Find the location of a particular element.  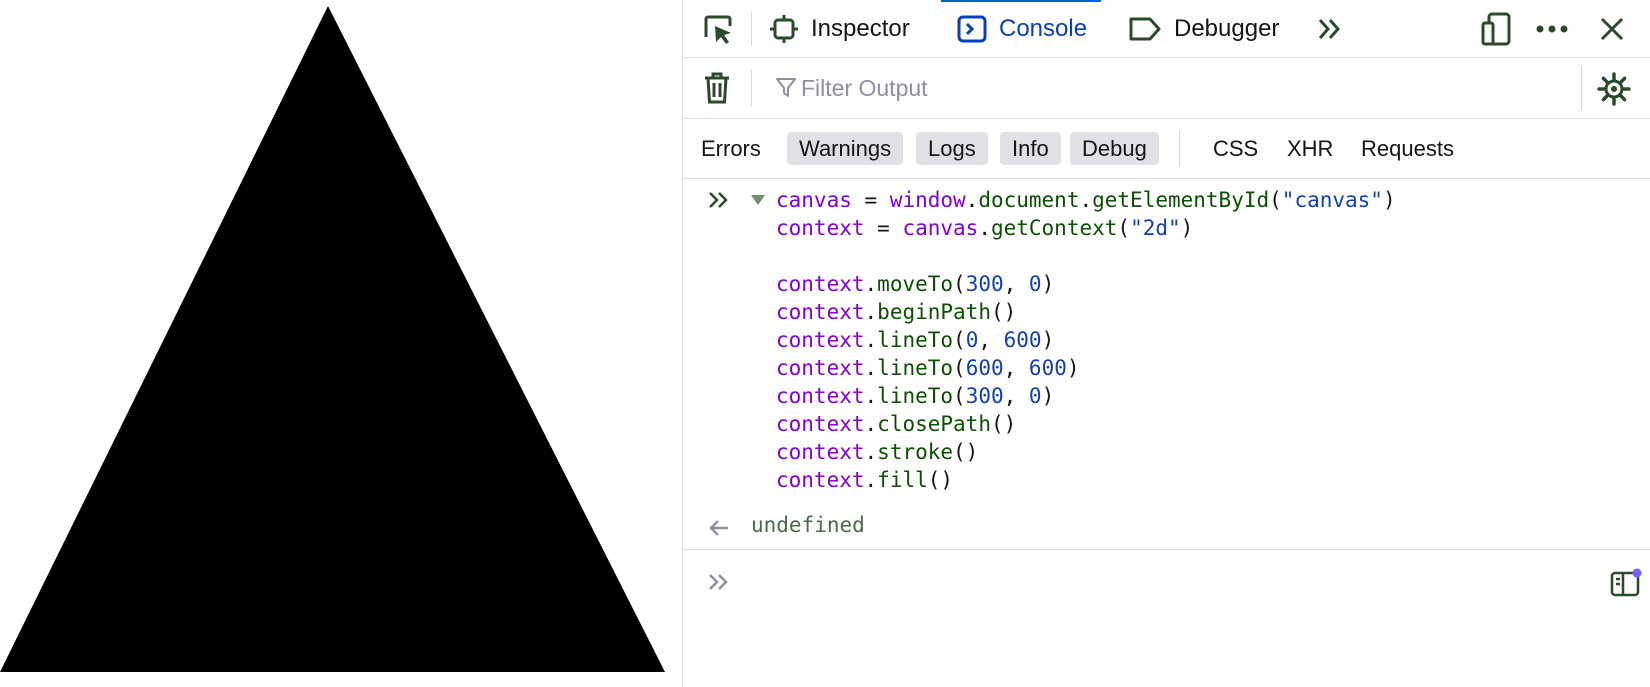

filter-warnings-button: Warnings is located at coordinates (845, 148).